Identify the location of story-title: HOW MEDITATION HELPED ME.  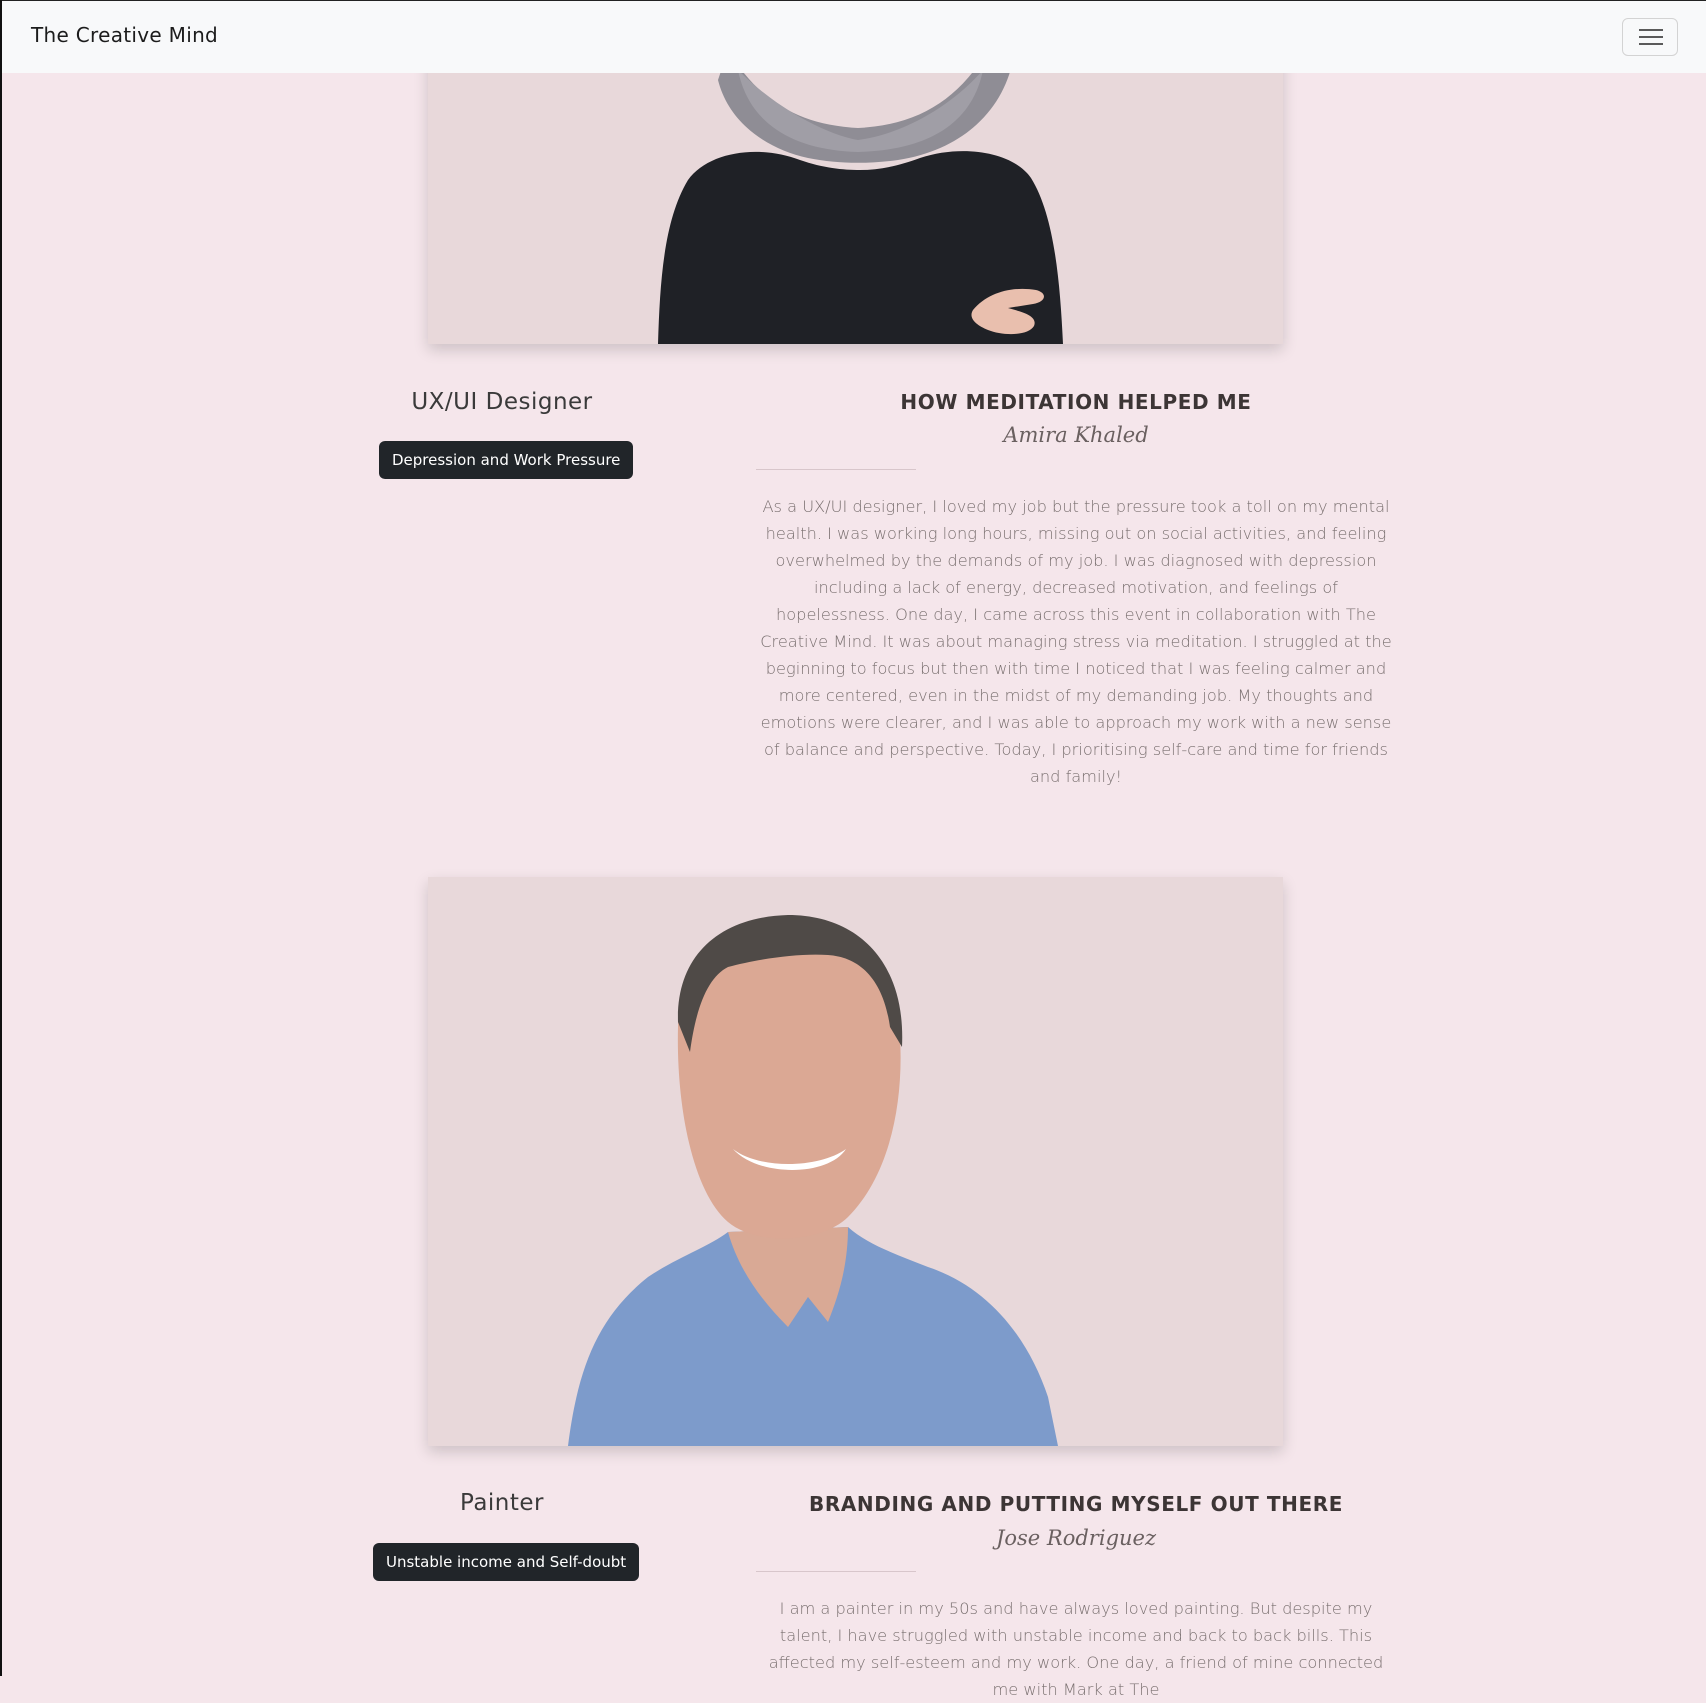
(1076, 402).